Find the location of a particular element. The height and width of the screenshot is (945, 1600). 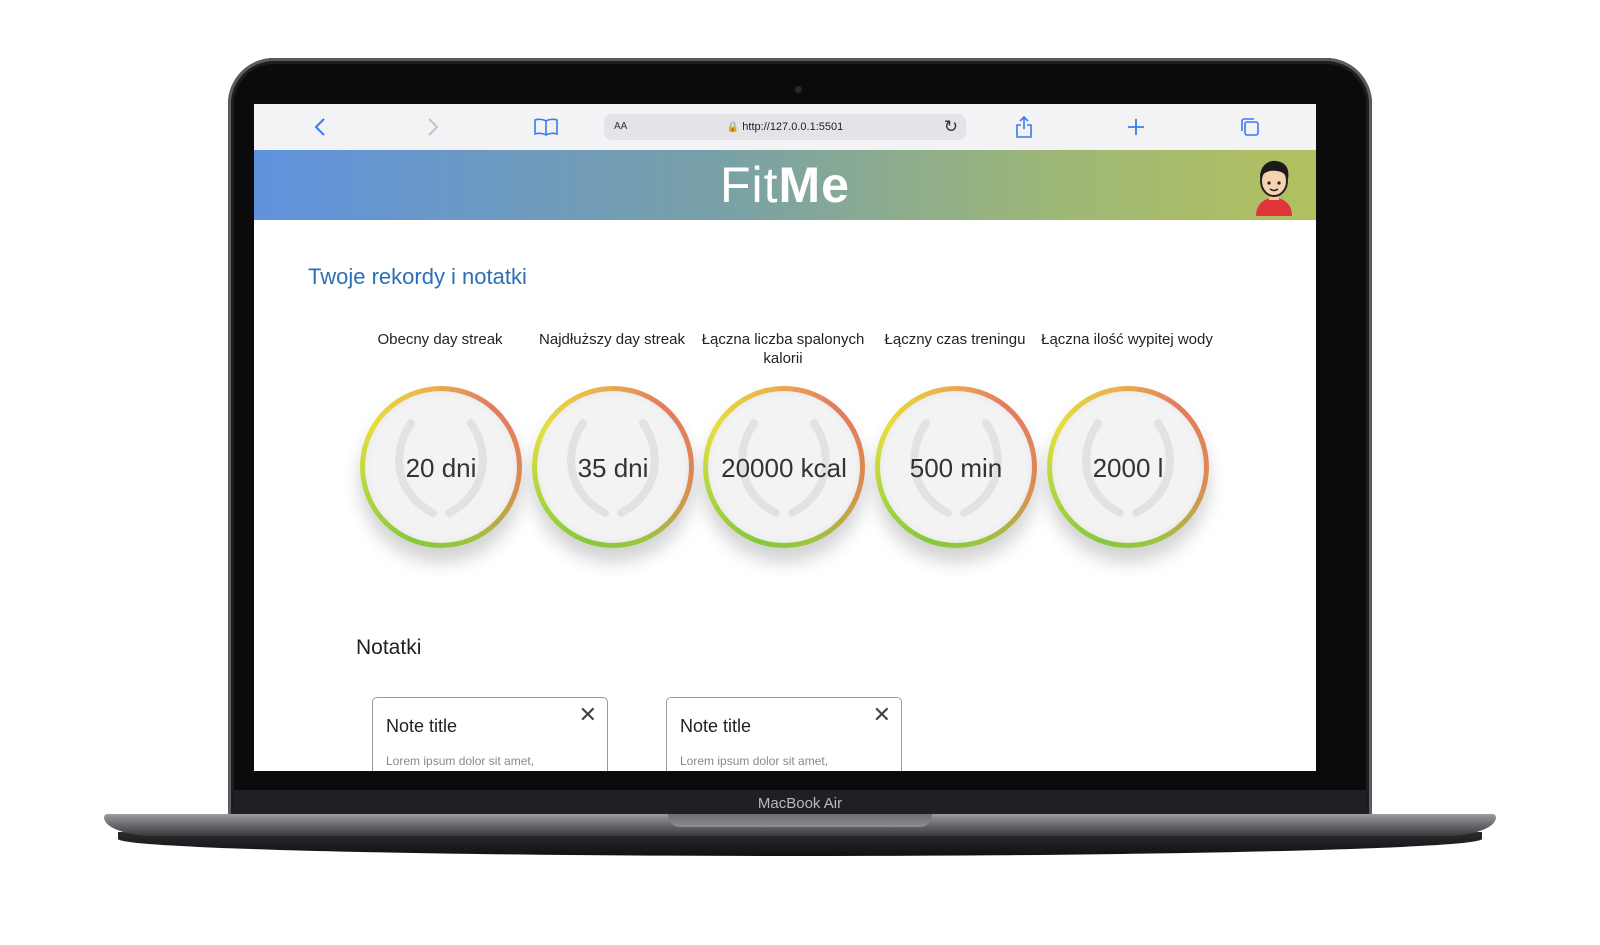

camera-icon is located at coordinates (798, 89).